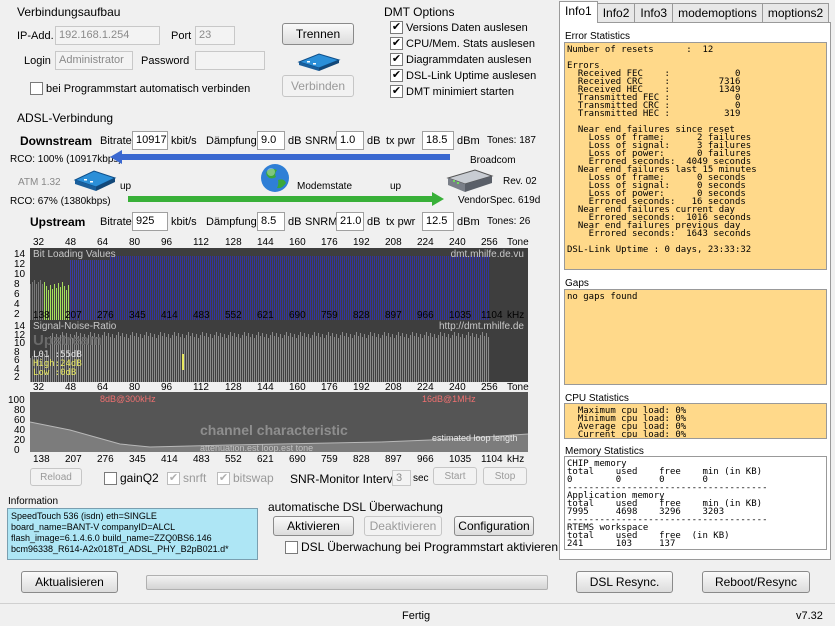 Image resolution: width=835 pixels, height=626 pixels. What do you see at coordinates (425, 242) in the screenshot?
I see `axis-tick-label: 224` at bounding box center [425, 242].